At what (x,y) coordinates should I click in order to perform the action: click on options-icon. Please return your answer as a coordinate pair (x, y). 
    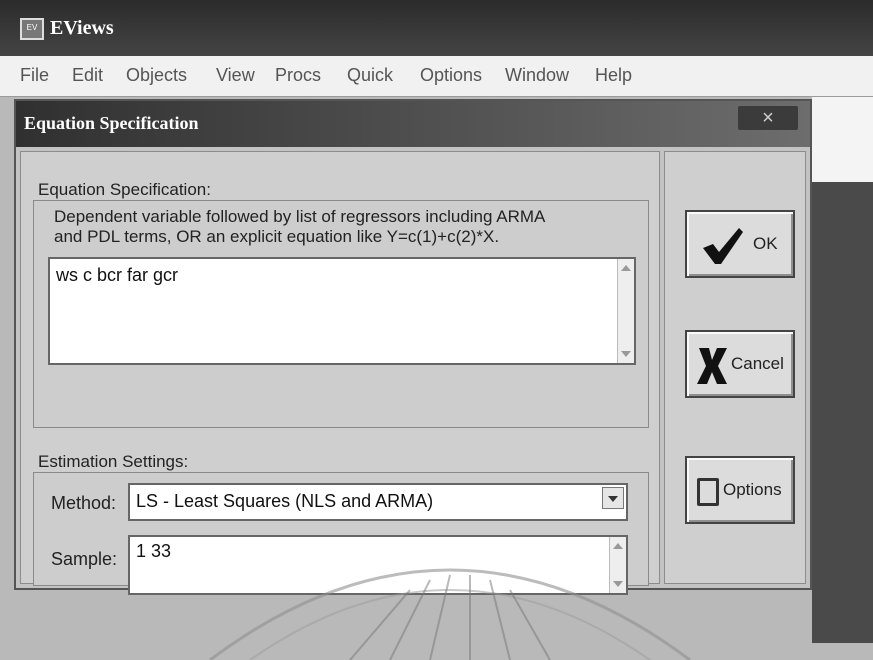
    Looking at the image, I should click on (708, 492).